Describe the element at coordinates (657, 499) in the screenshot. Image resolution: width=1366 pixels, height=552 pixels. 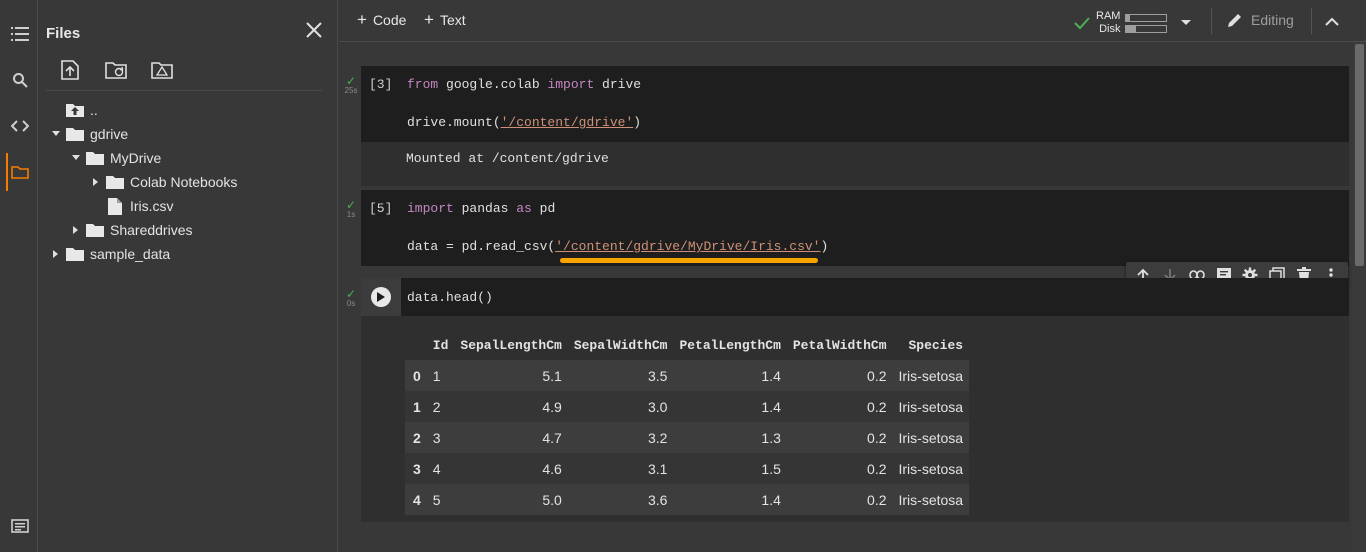
I see `table-cell: 3.6` at that location.